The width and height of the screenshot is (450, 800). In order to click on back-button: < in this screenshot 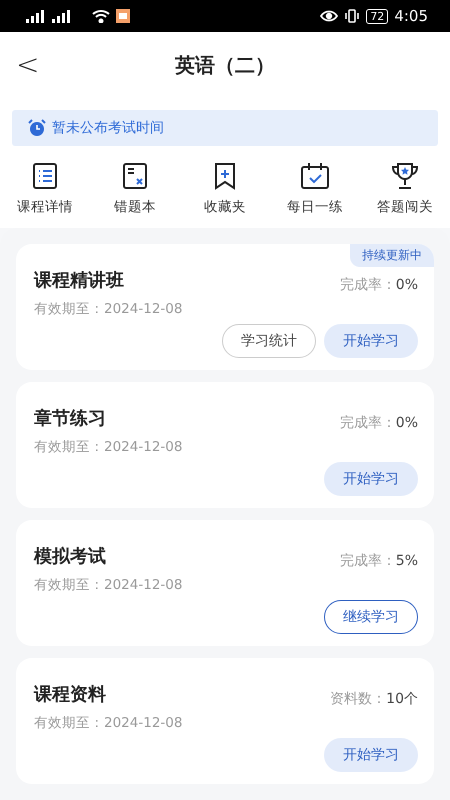, I will do `click(28, 64)`.